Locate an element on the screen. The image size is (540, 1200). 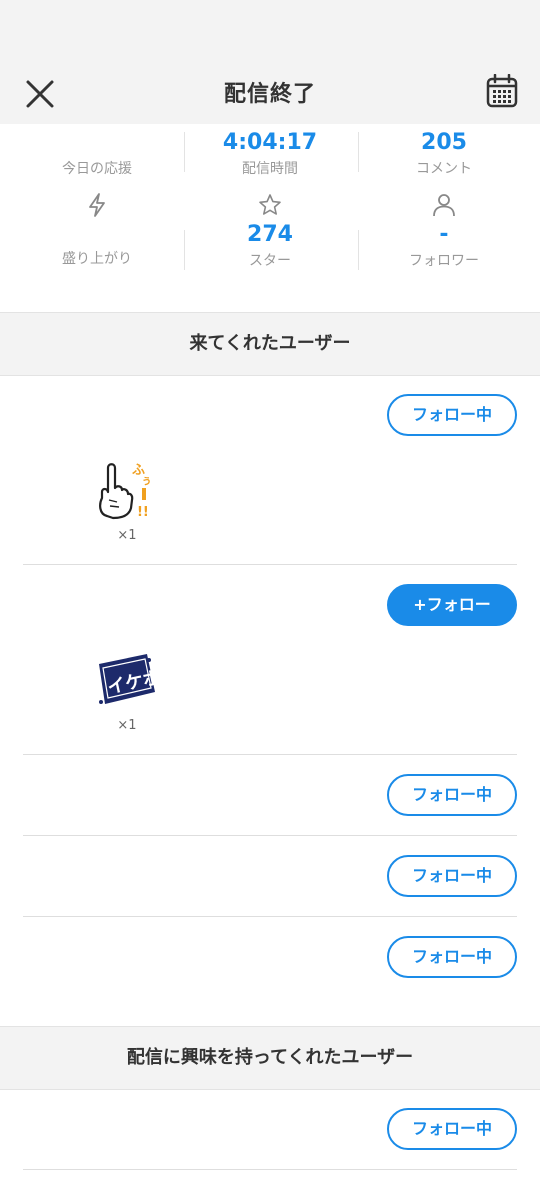
calendar-button is located at coordinates (502, 90).